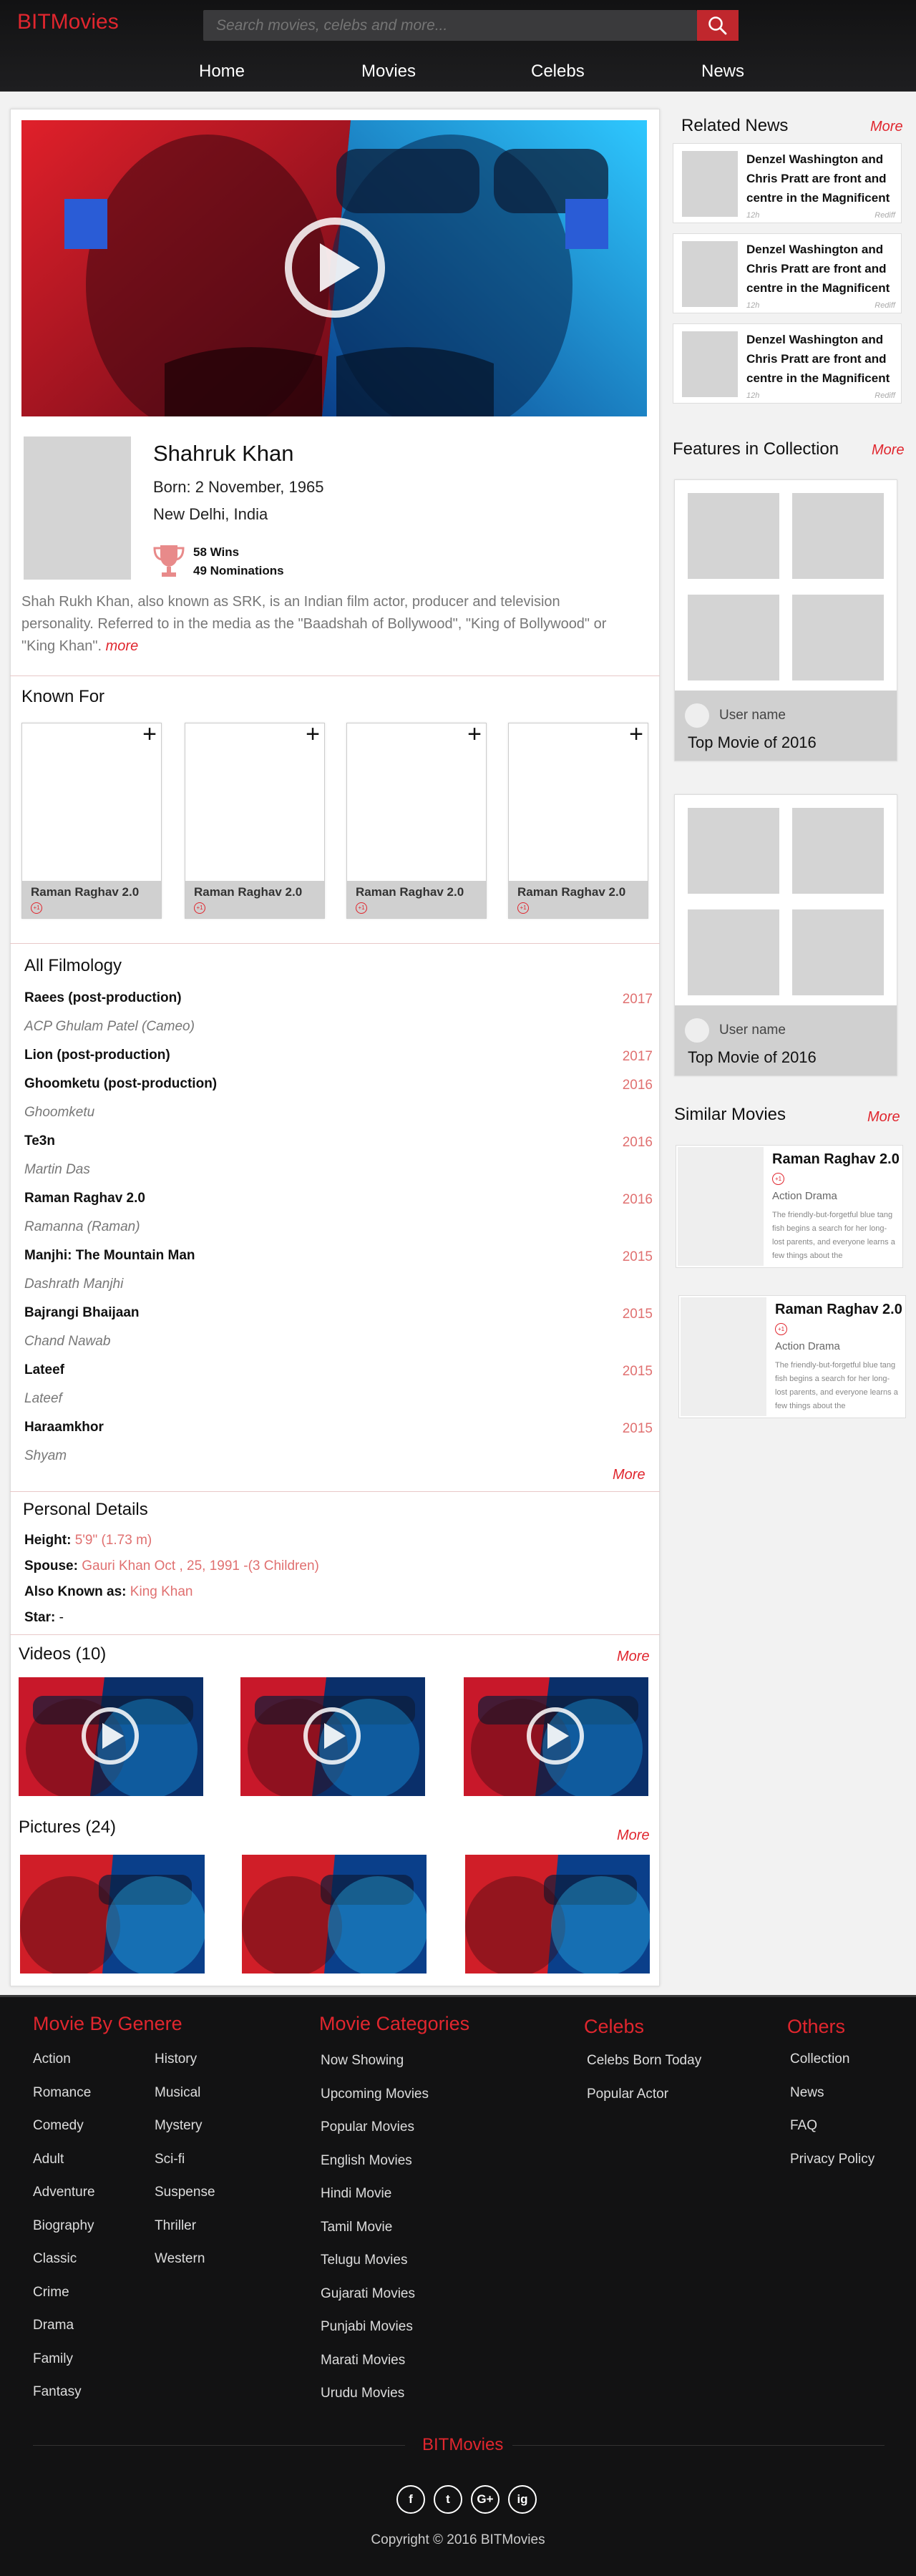  Describe the element at coordinates (64, 2192) in the screenshot. I see `footer-link: Adventure` at that location.